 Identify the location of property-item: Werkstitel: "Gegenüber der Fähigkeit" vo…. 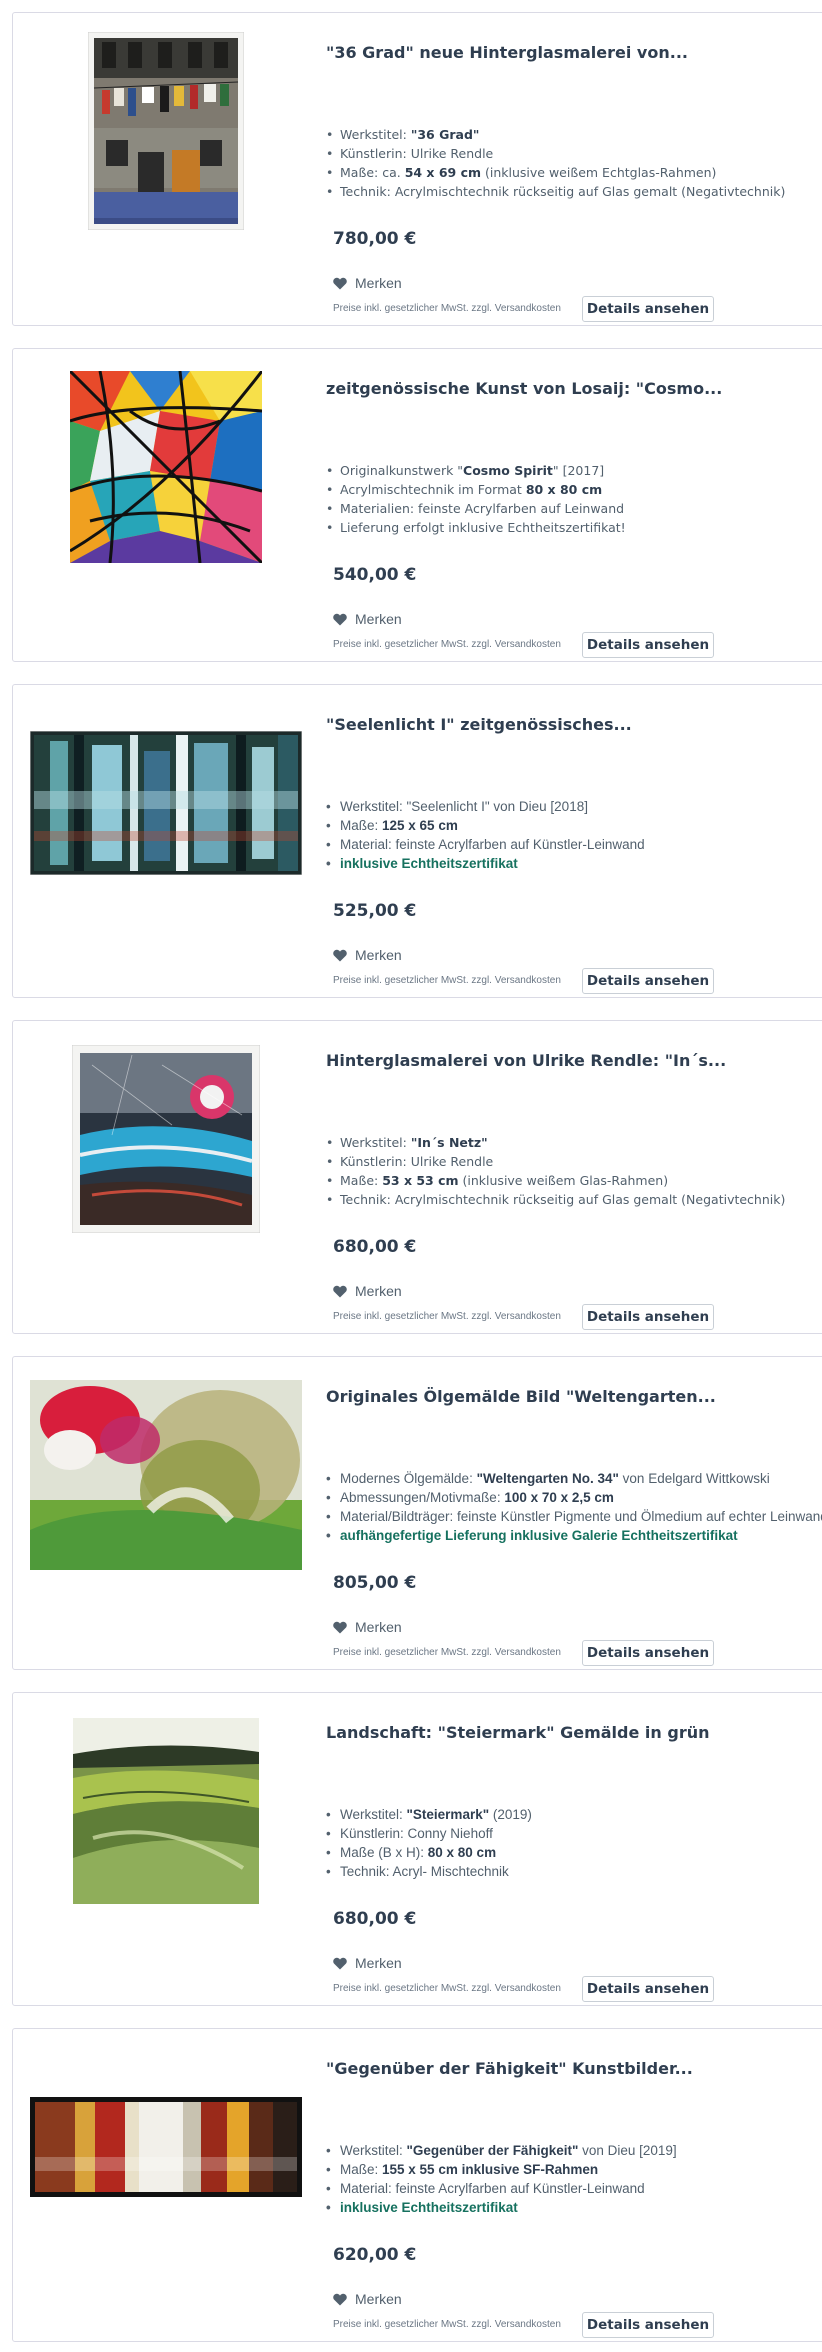
(501, 2150).